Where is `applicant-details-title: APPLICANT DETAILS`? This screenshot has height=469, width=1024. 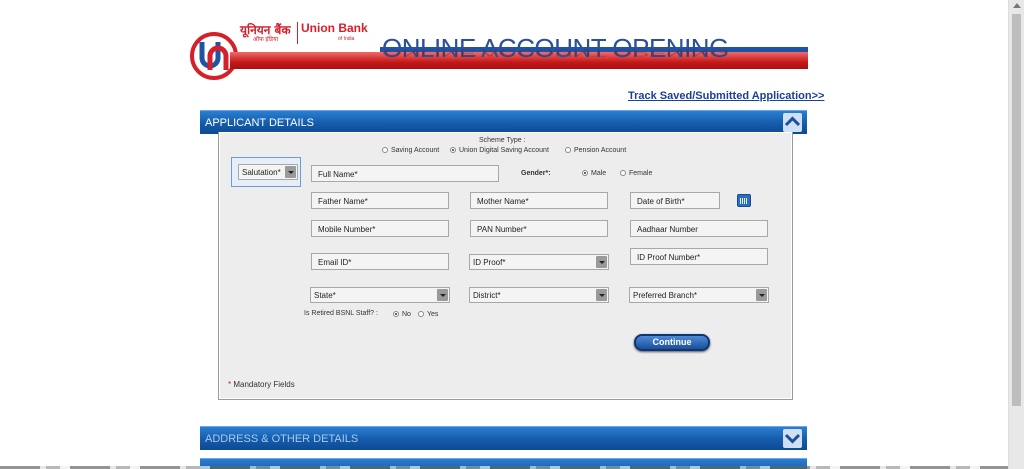
applicant-details-title: APPLICANT DETAILS is located at coordinates (260, 123).